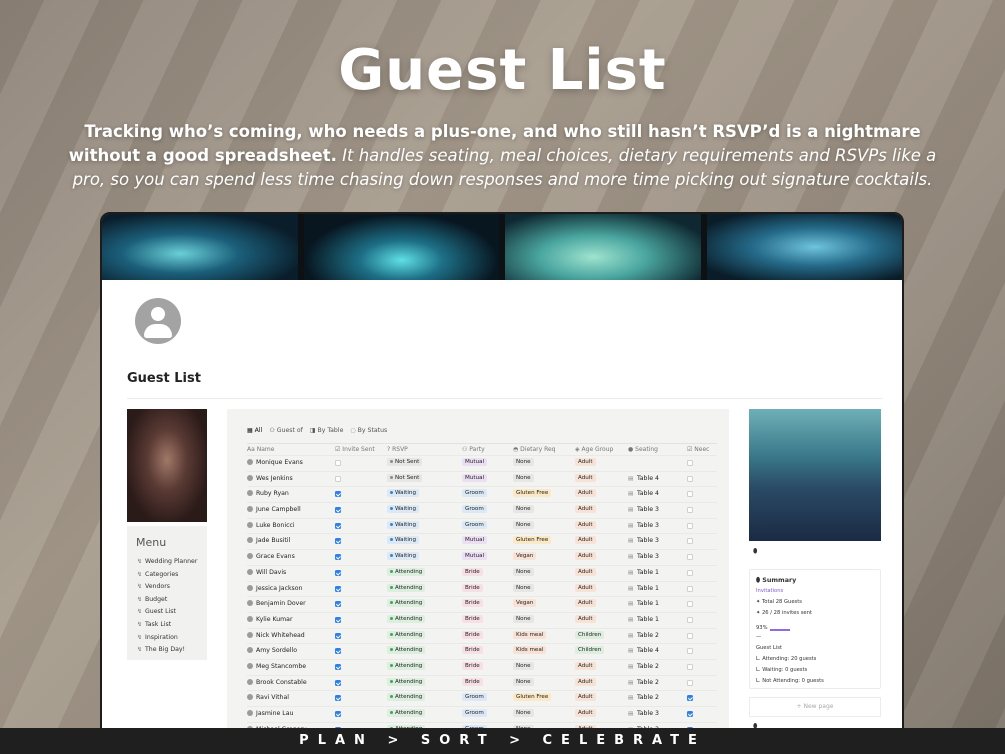 The width and height of the screenshot is (1005, 754). I want to click on menu-item-inspiration: ↯ Inspiration, so click(157, 637).